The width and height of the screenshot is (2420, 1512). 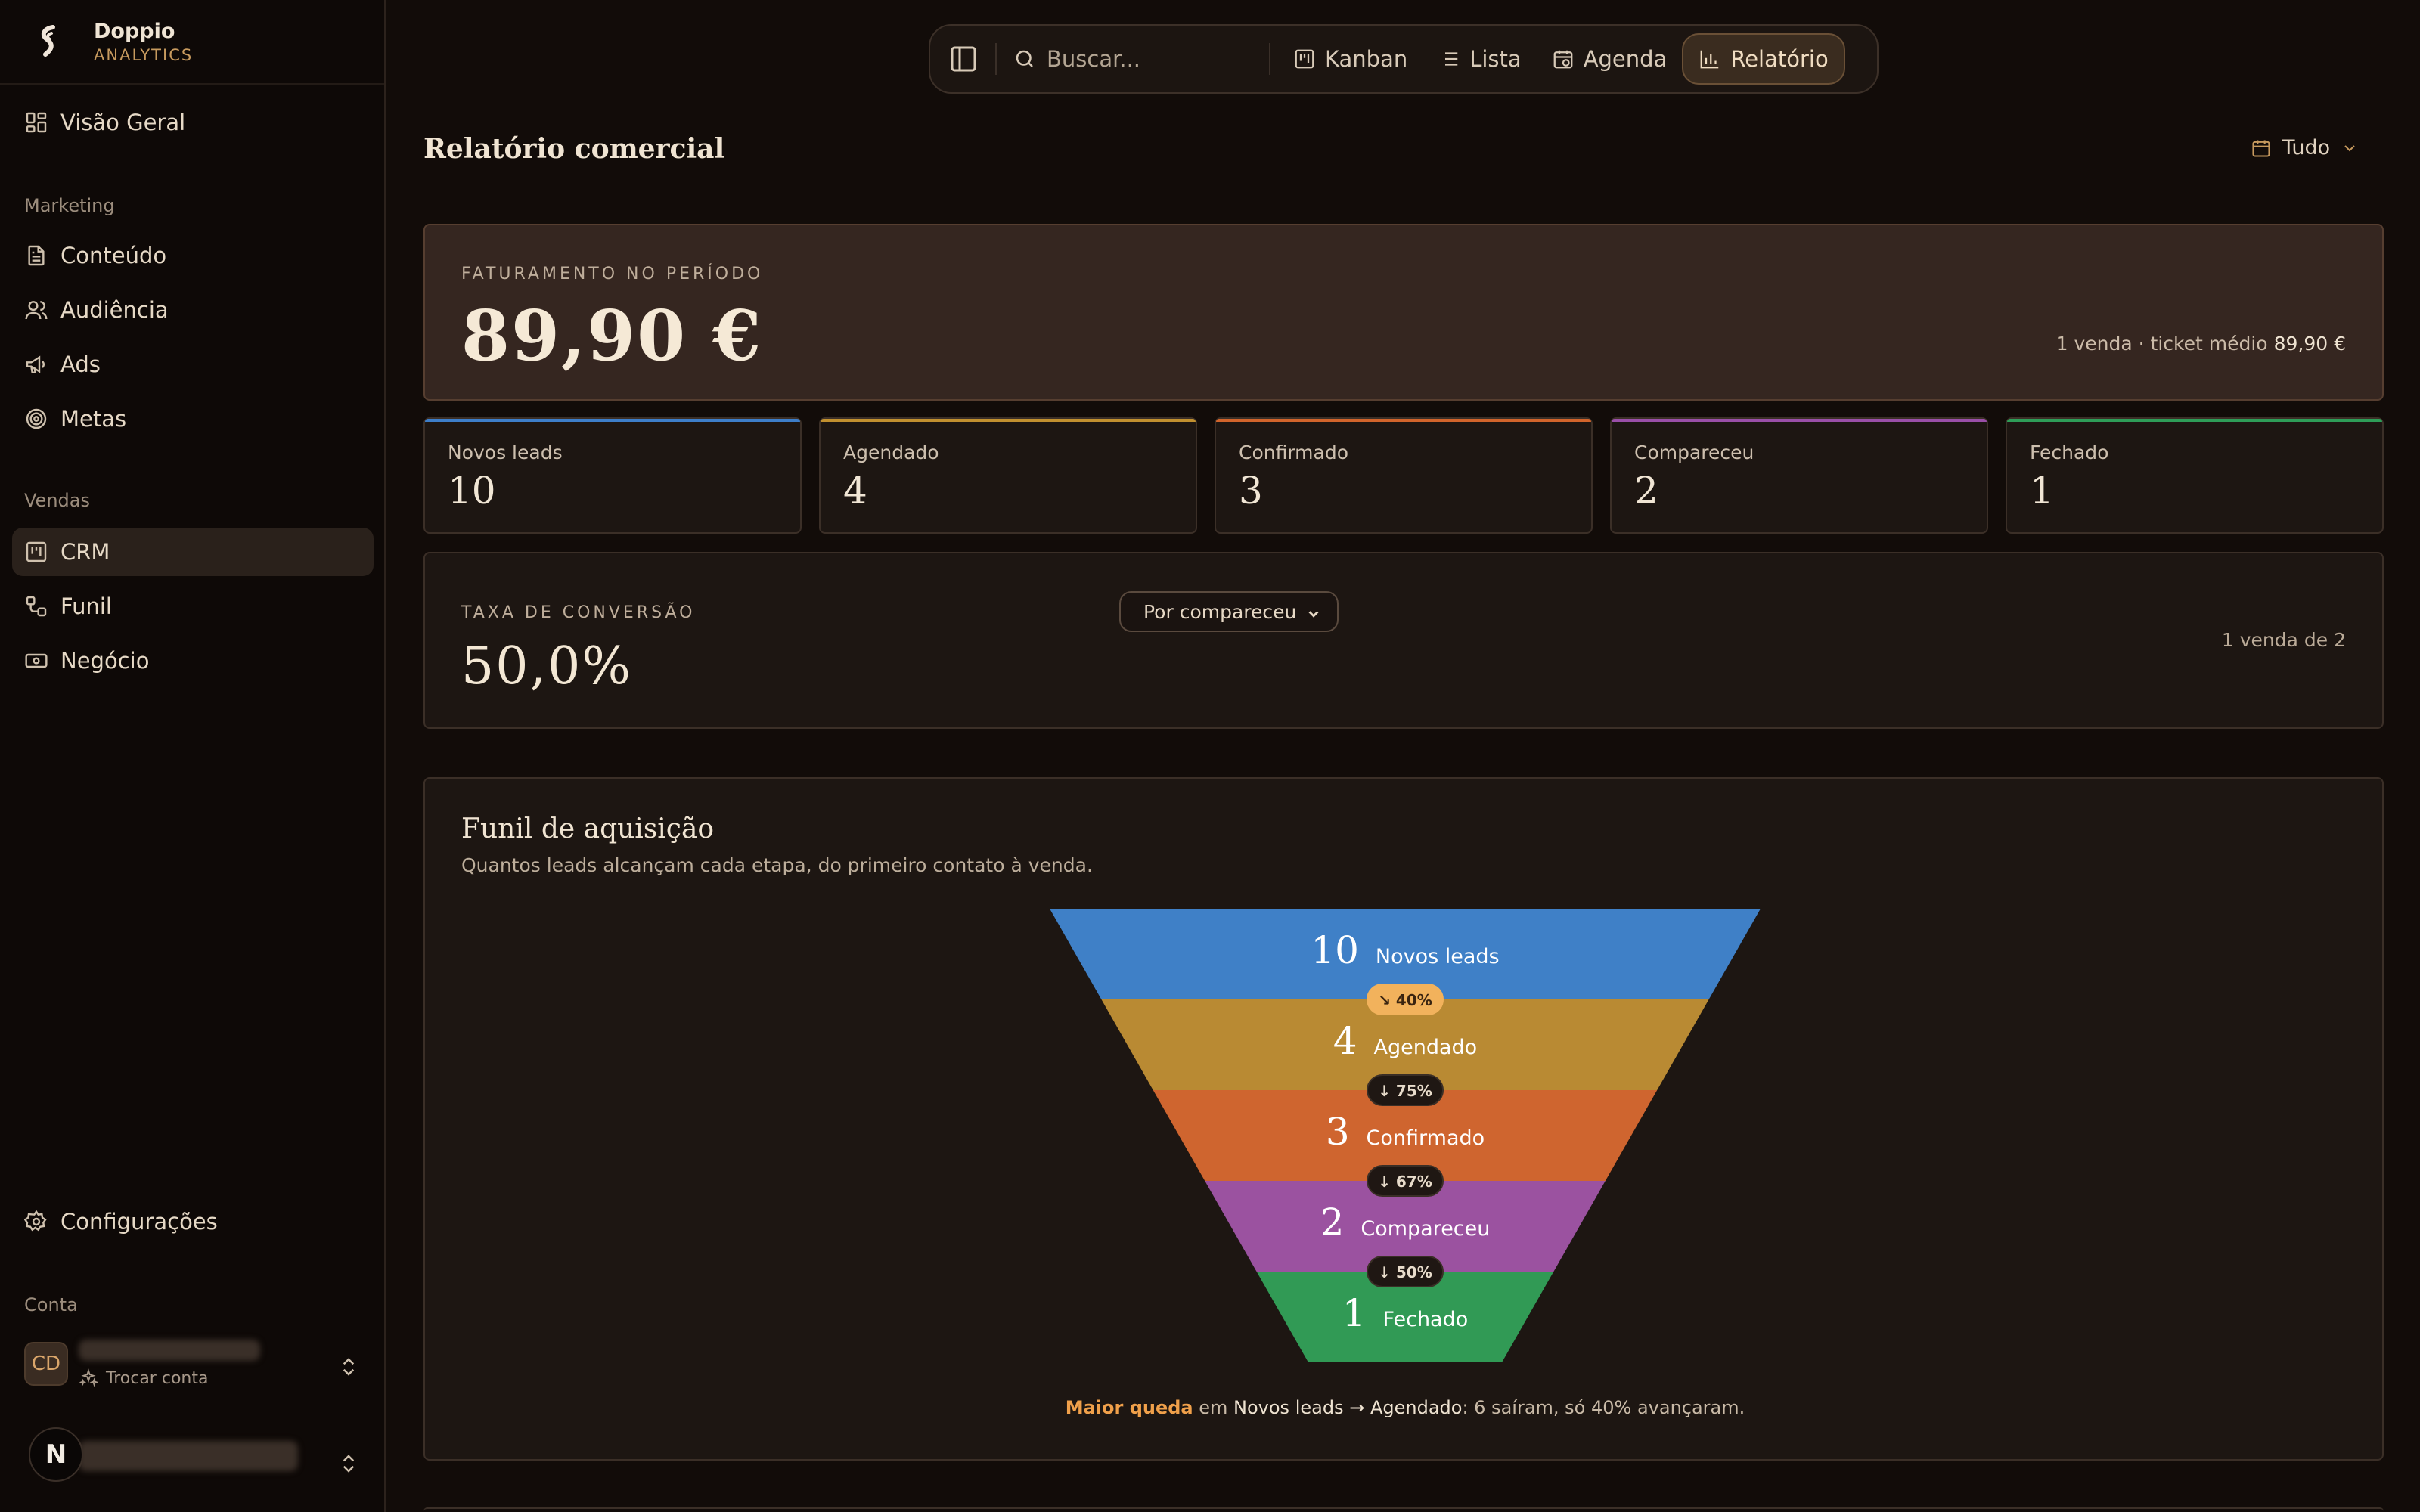 I want to click on sidebar-item-content: Conteúdo, so click(x=193, y=256).